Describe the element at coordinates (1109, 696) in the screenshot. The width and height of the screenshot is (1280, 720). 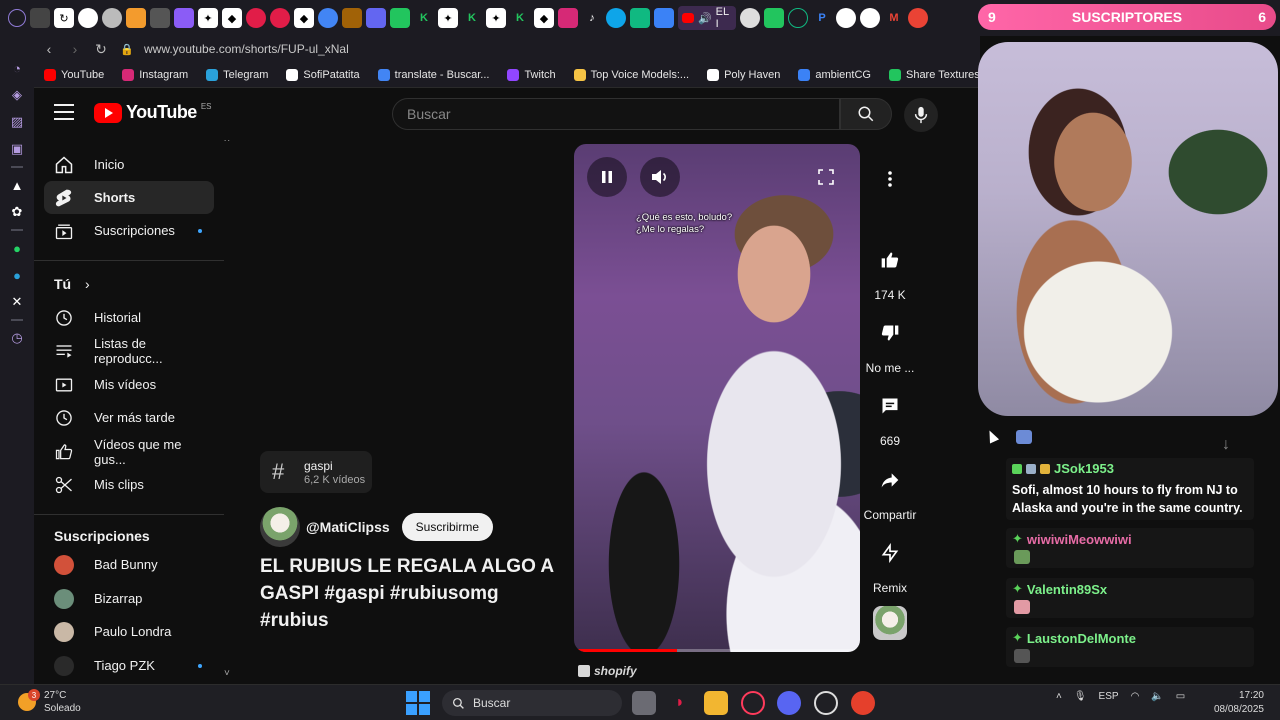
I see `input-language: ESP` at that location.